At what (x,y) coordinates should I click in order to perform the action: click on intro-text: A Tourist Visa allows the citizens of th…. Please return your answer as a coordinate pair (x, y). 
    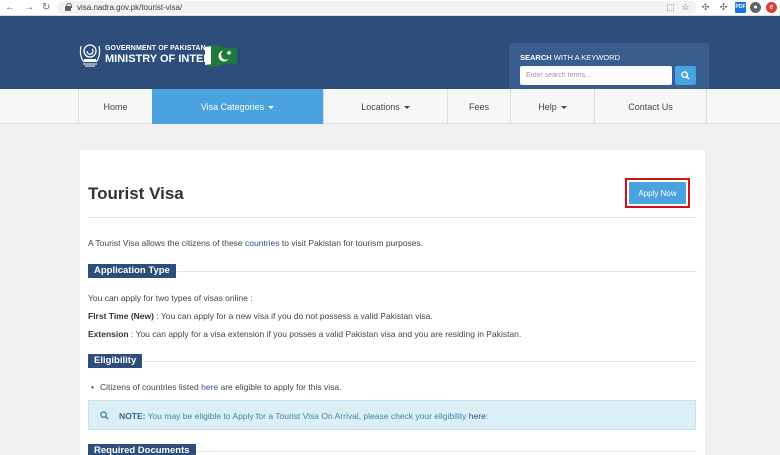
    Looking at the image, I should click on (256, 243).